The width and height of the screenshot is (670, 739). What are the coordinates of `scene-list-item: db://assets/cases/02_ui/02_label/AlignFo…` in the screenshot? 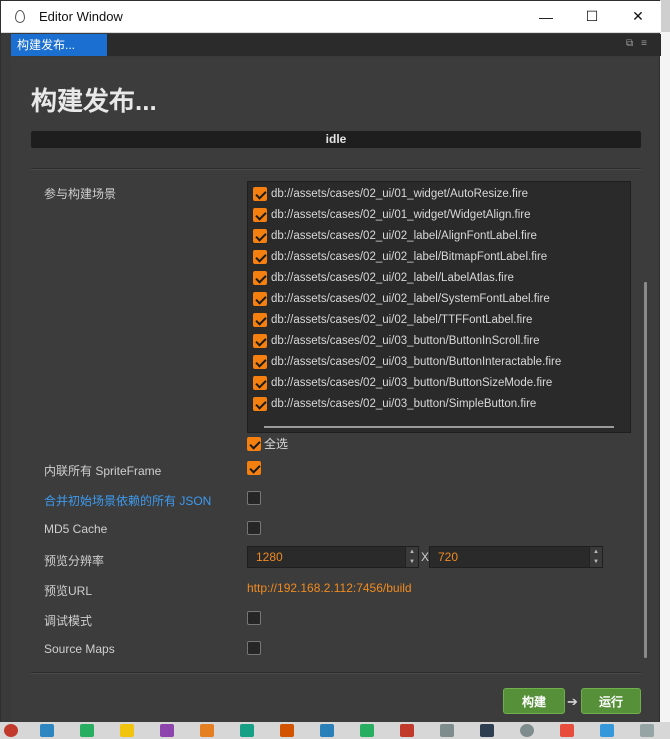 It's located at (395, 236).